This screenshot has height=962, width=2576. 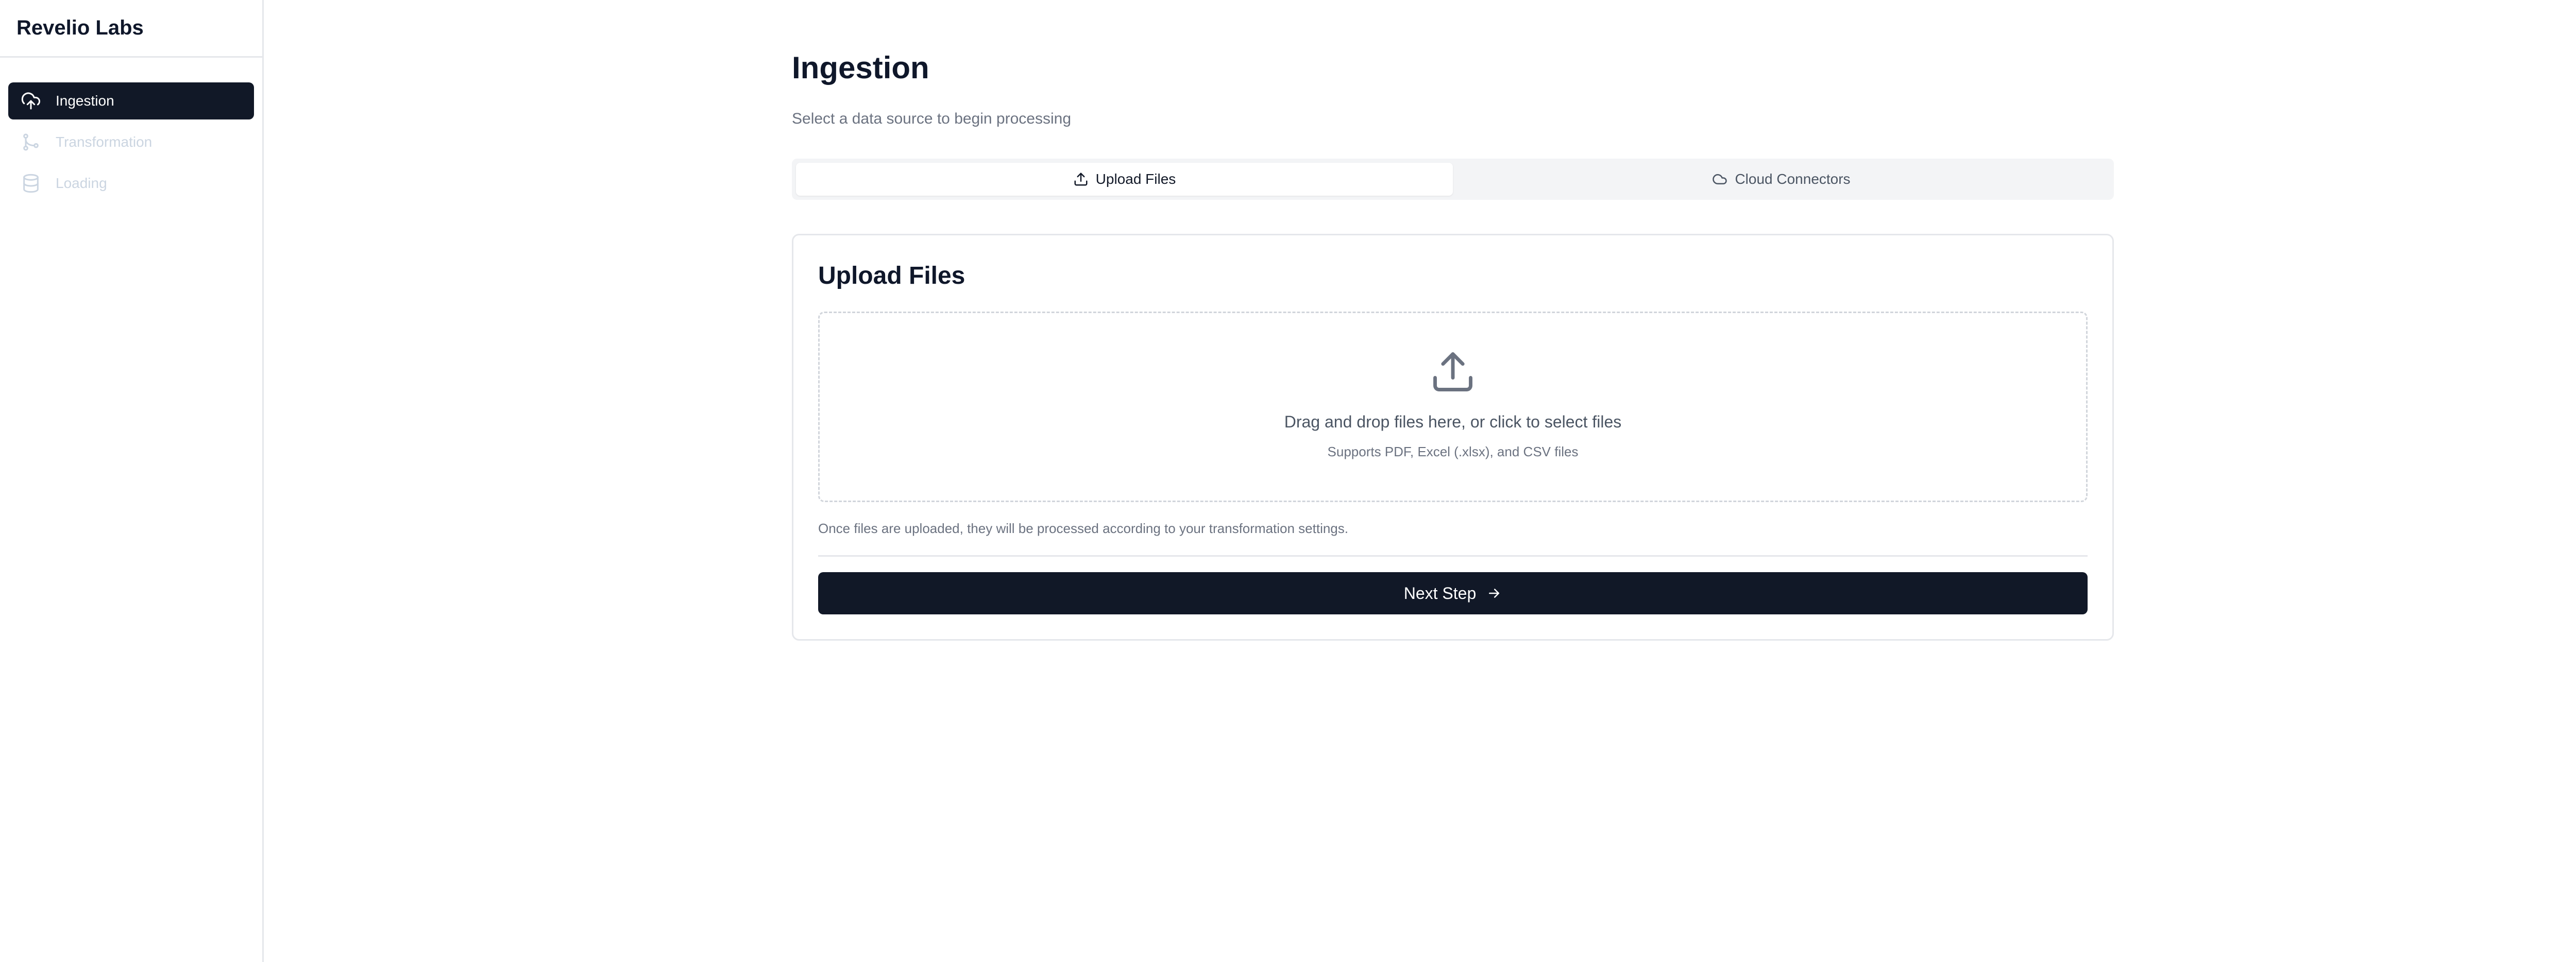 I want to click on tab-label: Cloud Connectors, so click(x=1793, y=179).